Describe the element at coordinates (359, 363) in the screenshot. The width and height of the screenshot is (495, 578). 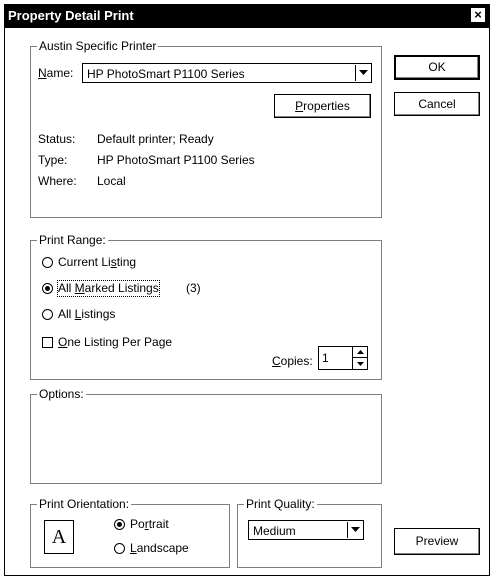
I see `stepper-down-icon` at that location.